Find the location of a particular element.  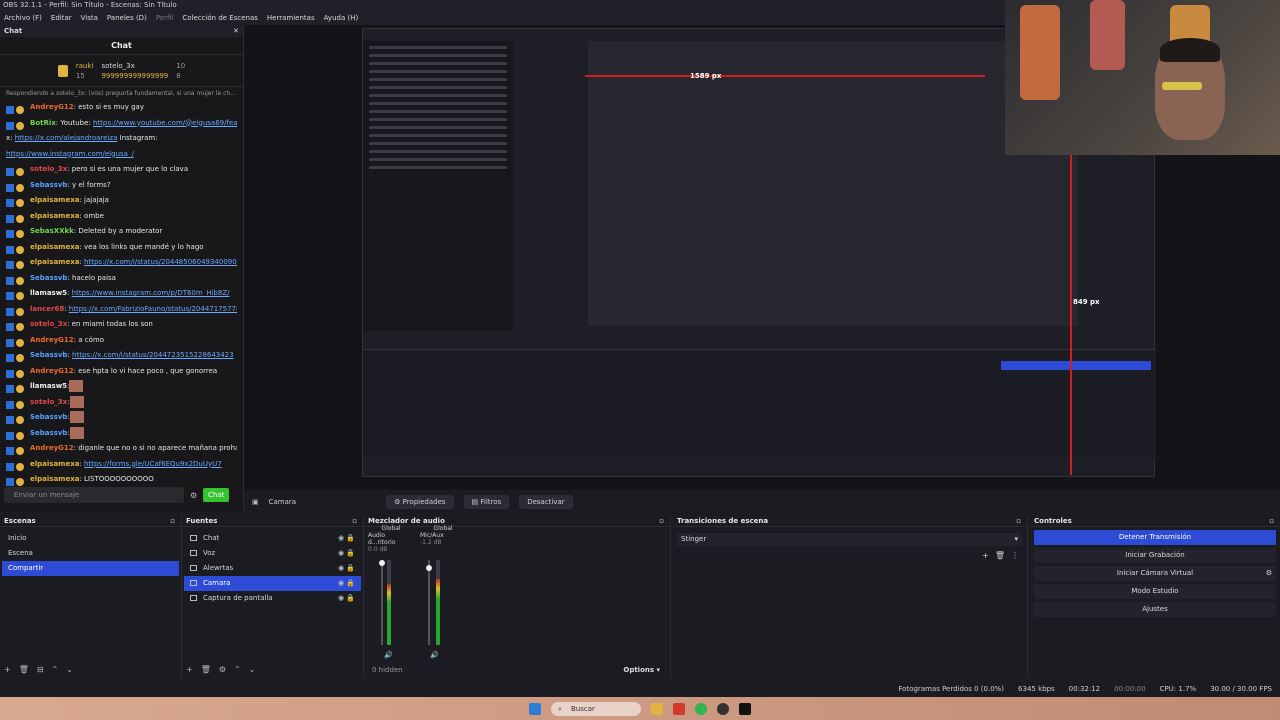

scene-item: Inicio is located at coordinates (90, 538).